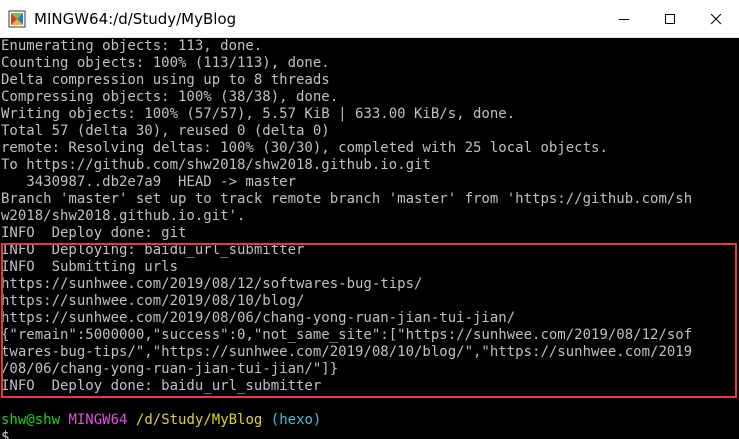 The height and width of the screenshot is (439, 739). Describe the element at coordinates (31, 420) in the screenshot. I see `prompt-user-host: shw@shw` at that location.